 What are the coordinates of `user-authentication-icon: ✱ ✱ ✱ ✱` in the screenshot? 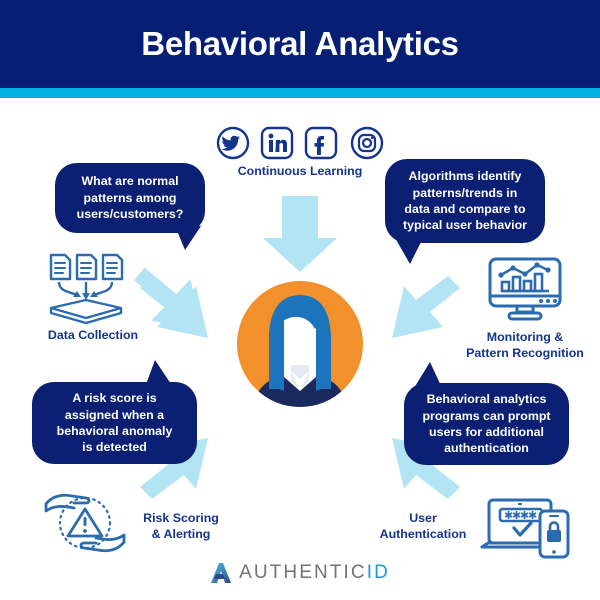 It's located at (525, 528).